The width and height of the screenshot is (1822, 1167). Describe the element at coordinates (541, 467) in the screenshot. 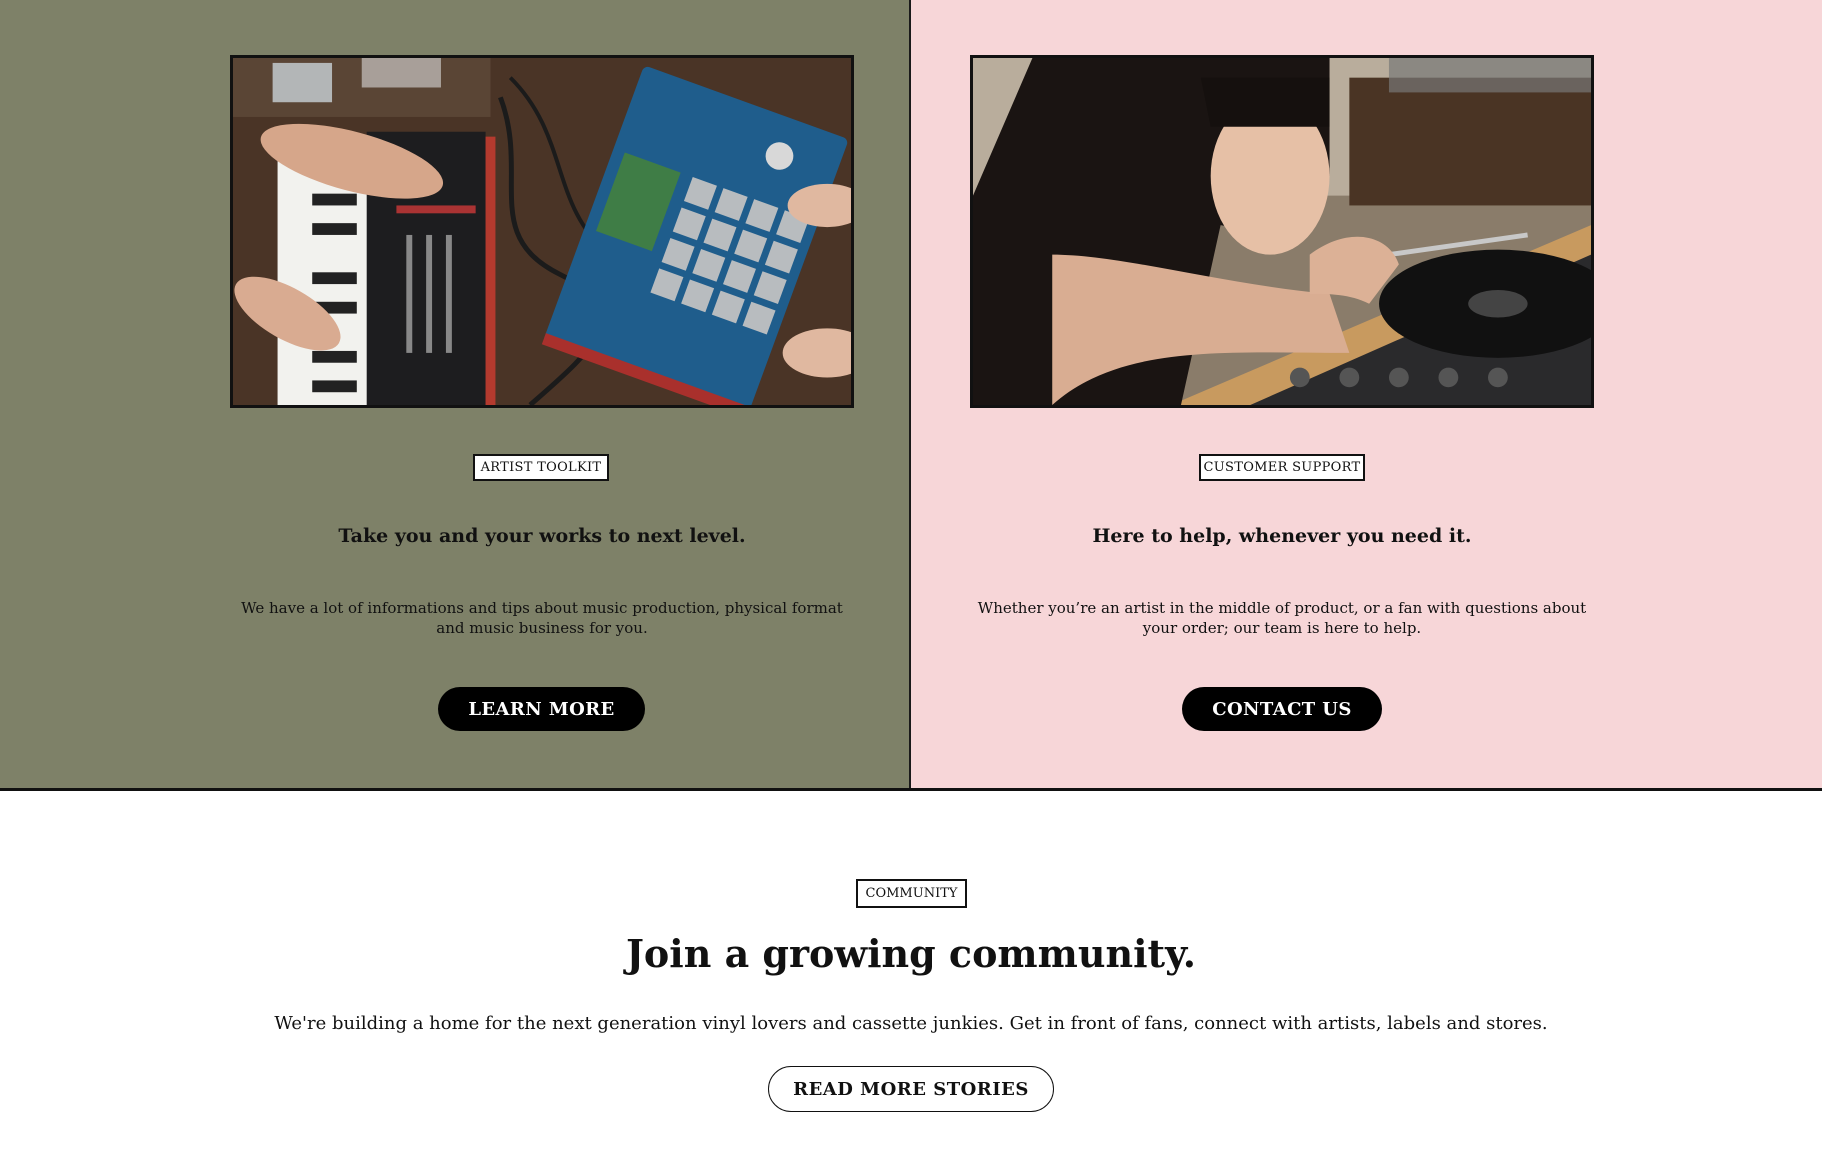

I see `category-tag: ARTIST TOOLKIT` at that location.